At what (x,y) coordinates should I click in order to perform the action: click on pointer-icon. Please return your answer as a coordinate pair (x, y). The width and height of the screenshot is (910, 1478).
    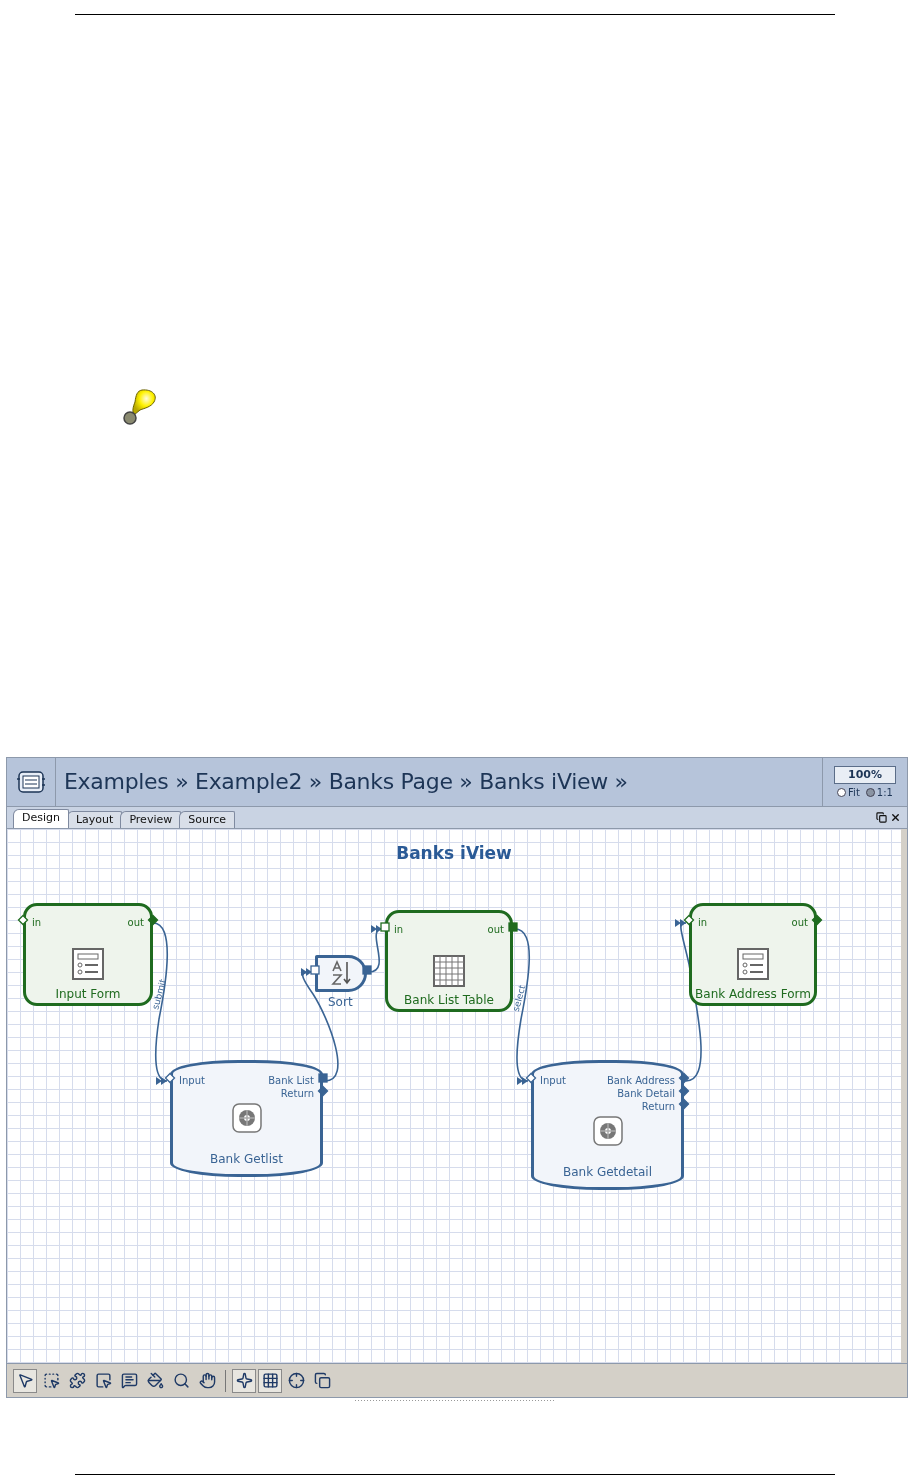
    Looking at the image, I should click on (25, 1380).